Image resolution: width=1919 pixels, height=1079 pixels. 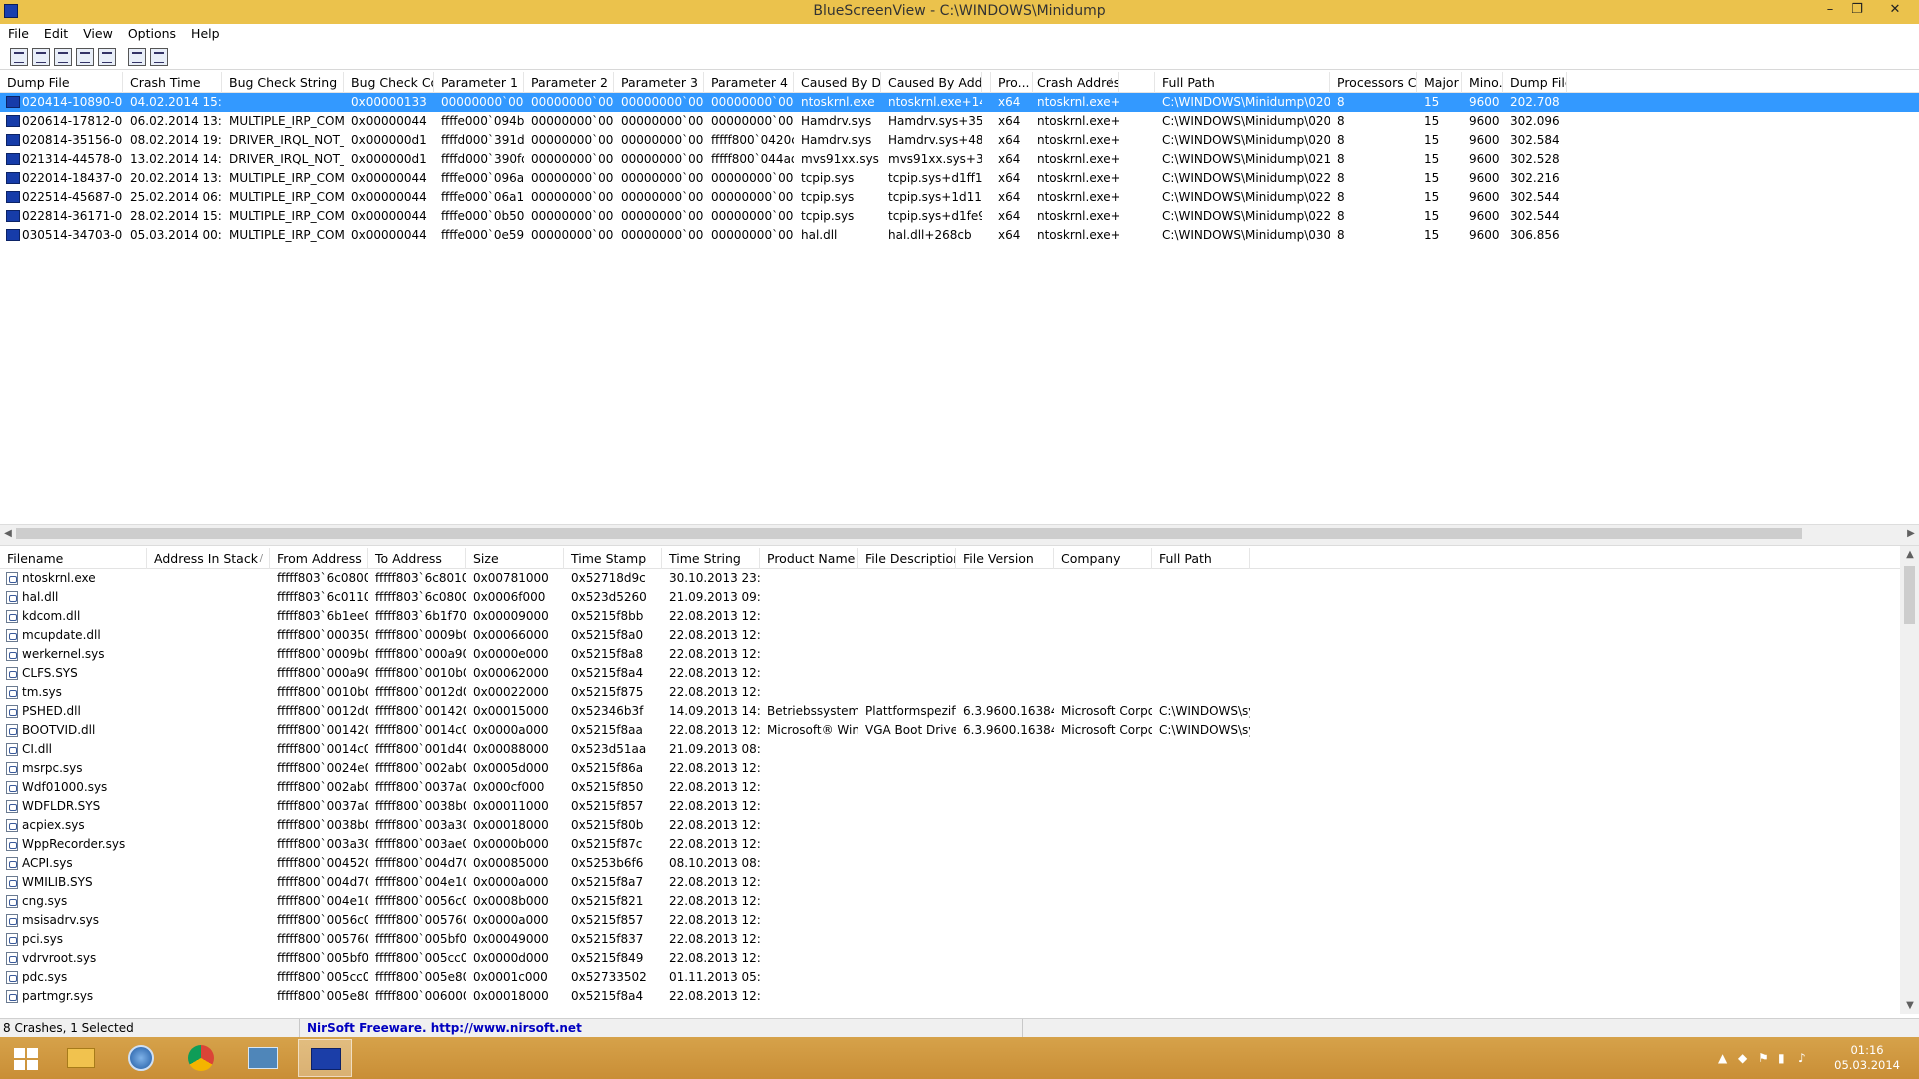 I want to click on restore-button: ❐, so click(x=1857, y=10).